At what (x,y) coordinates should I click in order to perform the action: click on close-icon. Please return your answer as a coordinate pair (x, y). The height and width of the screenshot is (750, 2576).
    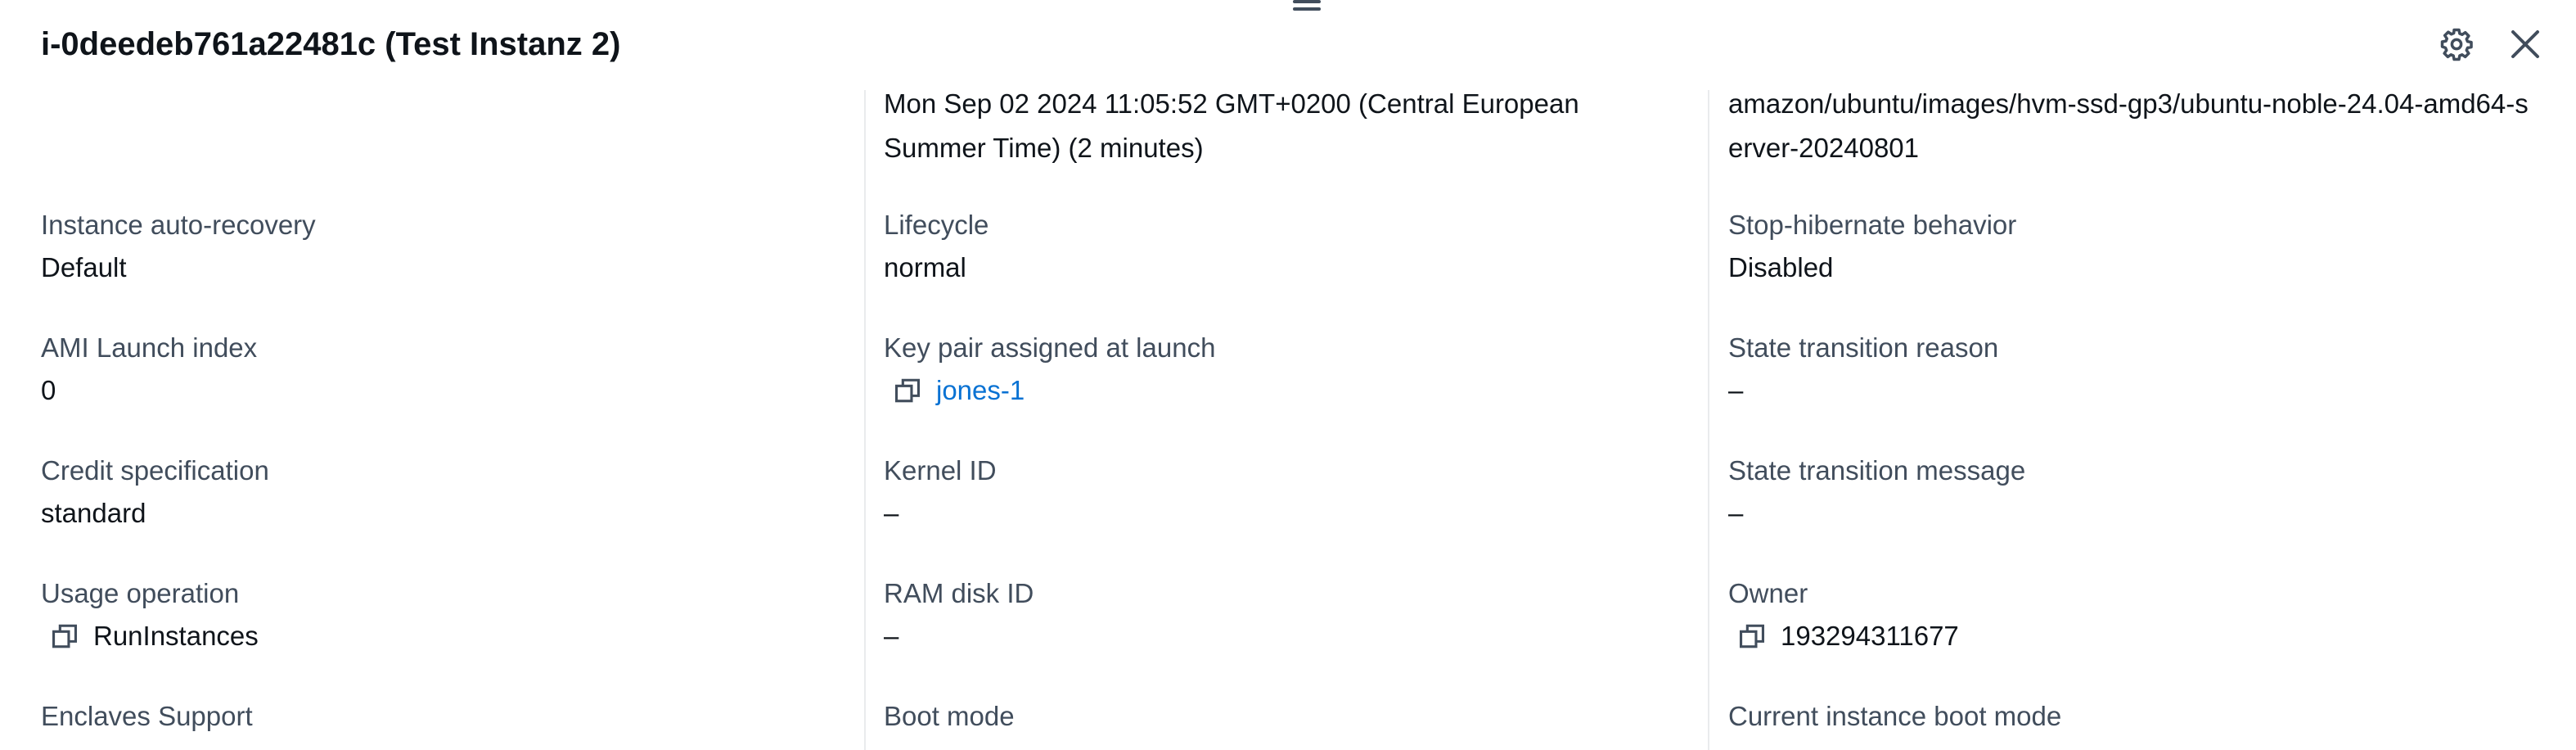
    Looking at the image, I should click on (2525, 44).